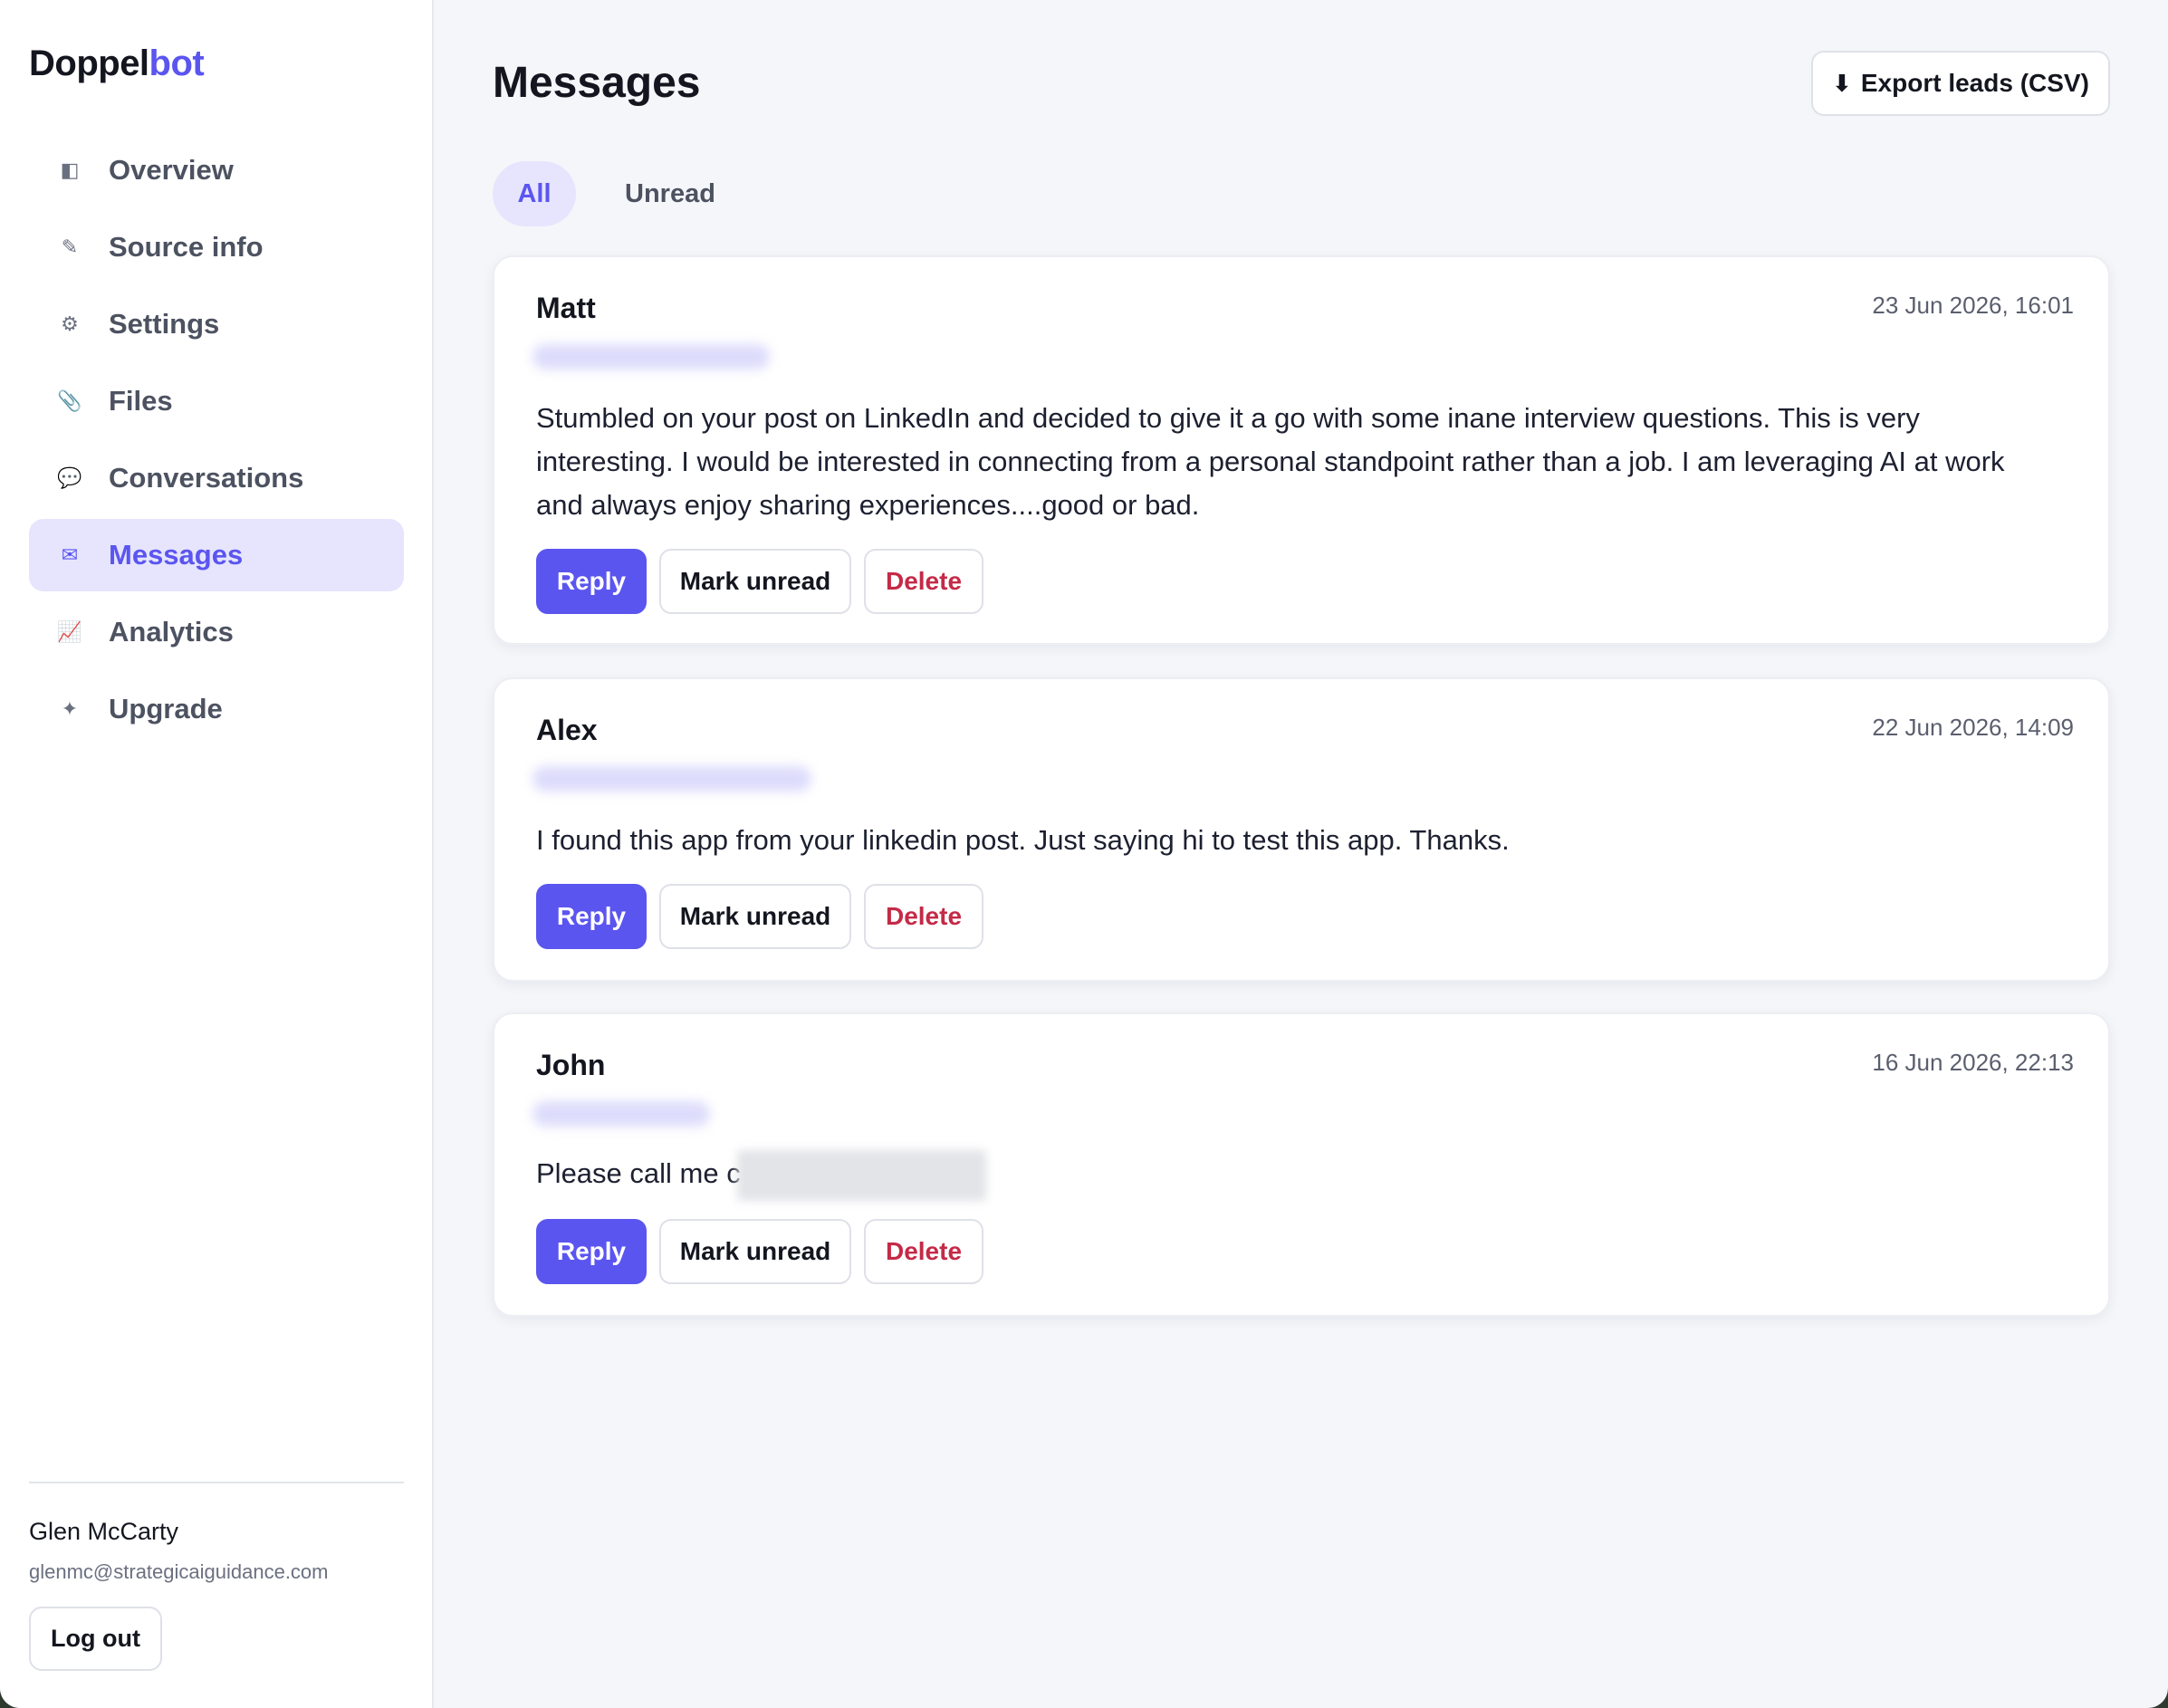 This screenshot has width=2168, height=1708. I want to click on gear-icon: ⚙, so click(70, 323).